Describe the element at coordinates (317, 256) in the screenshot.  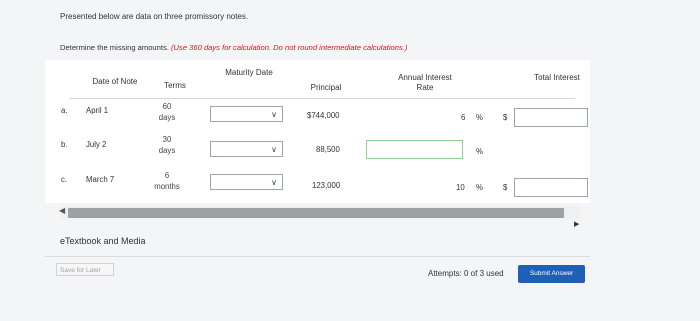
I see `etextbook-divider` at that location.